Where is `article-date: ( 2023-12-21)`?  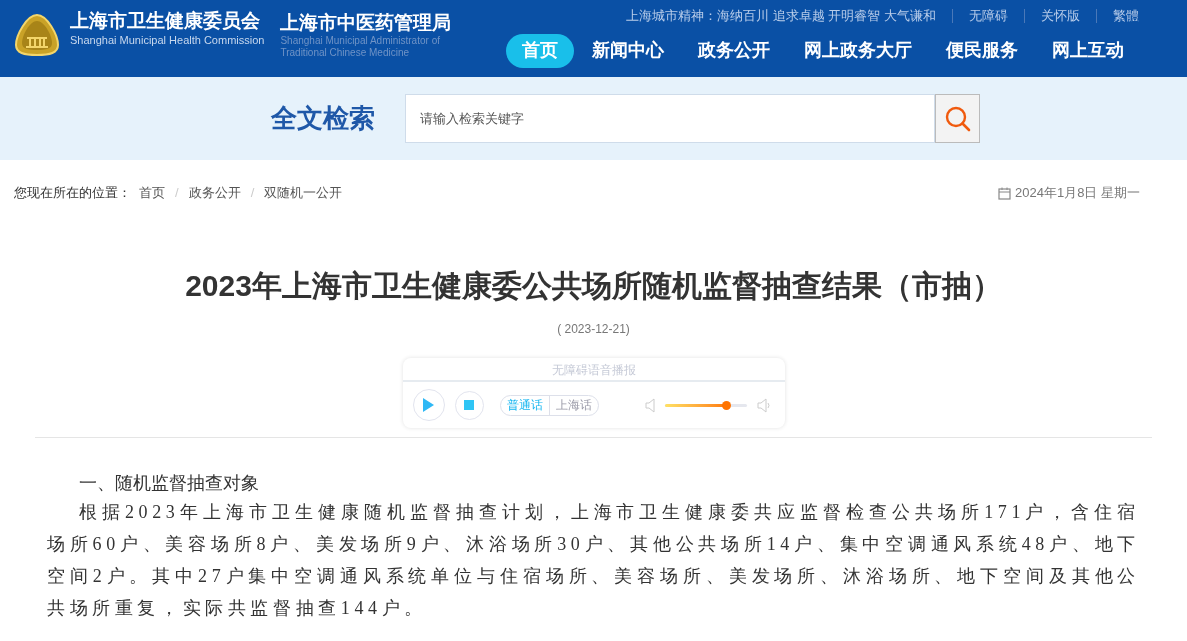
article-date: ( 2023-12-21) is located at coordinates (593, 329).